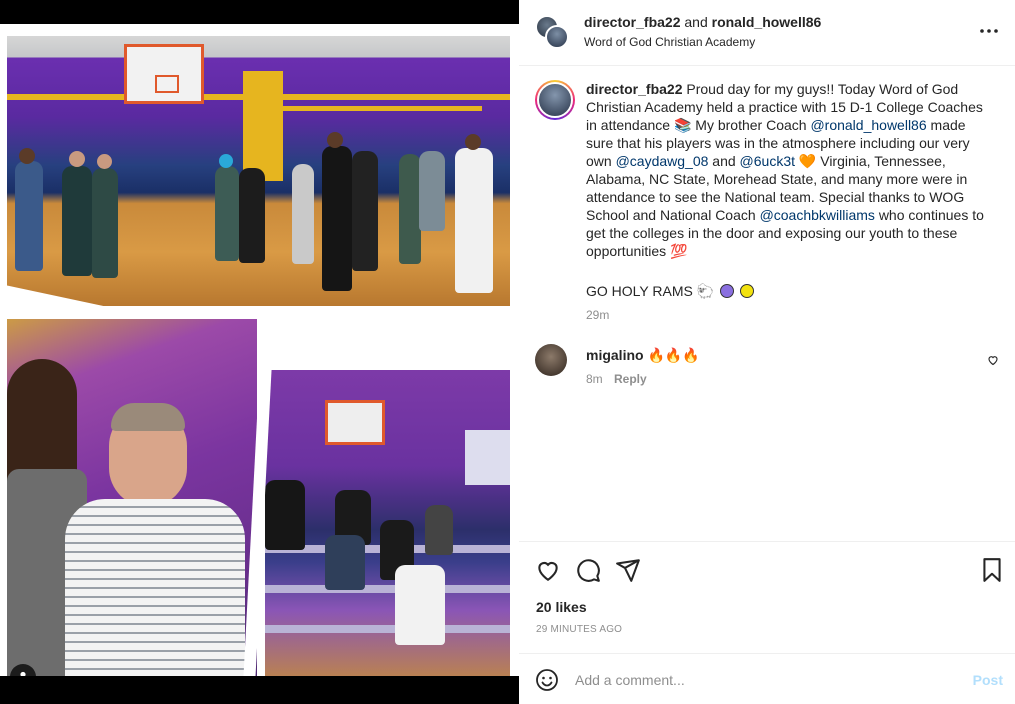 This screenshot has height=704, width=1015. Describe the element at coordinates (989, 28) in the screenshot. I see `more-options-button` at that location.